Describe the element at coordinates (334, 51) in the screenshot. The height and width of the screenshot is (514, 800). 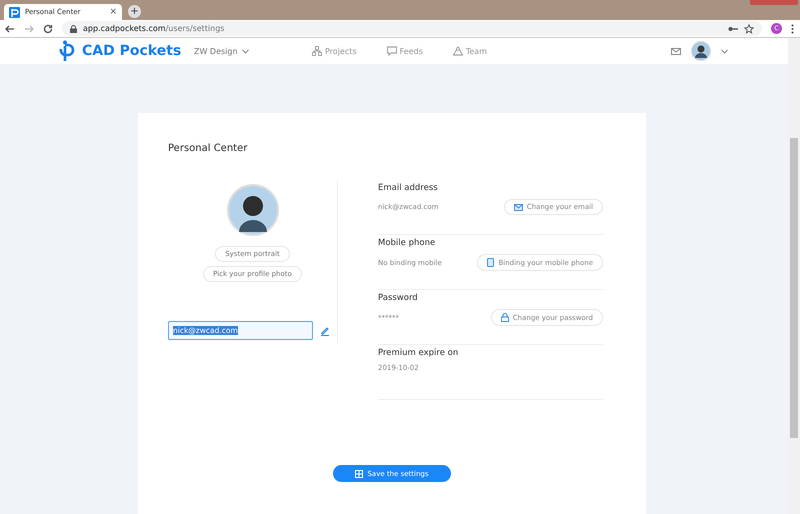
I see `nav-link: Projects` at that location.